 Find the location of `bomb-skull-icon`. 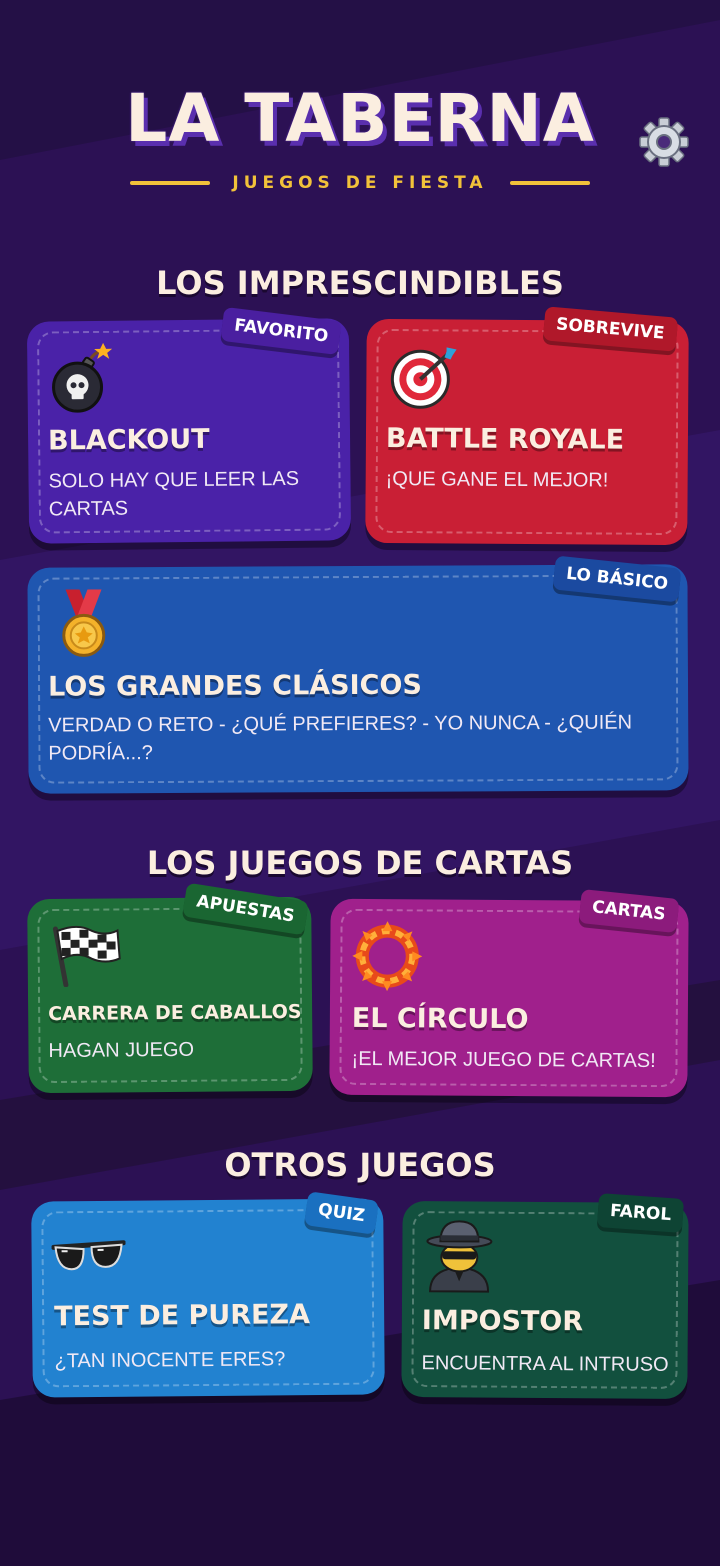

bomb-skull-icon is located at coordinates (82, 377).